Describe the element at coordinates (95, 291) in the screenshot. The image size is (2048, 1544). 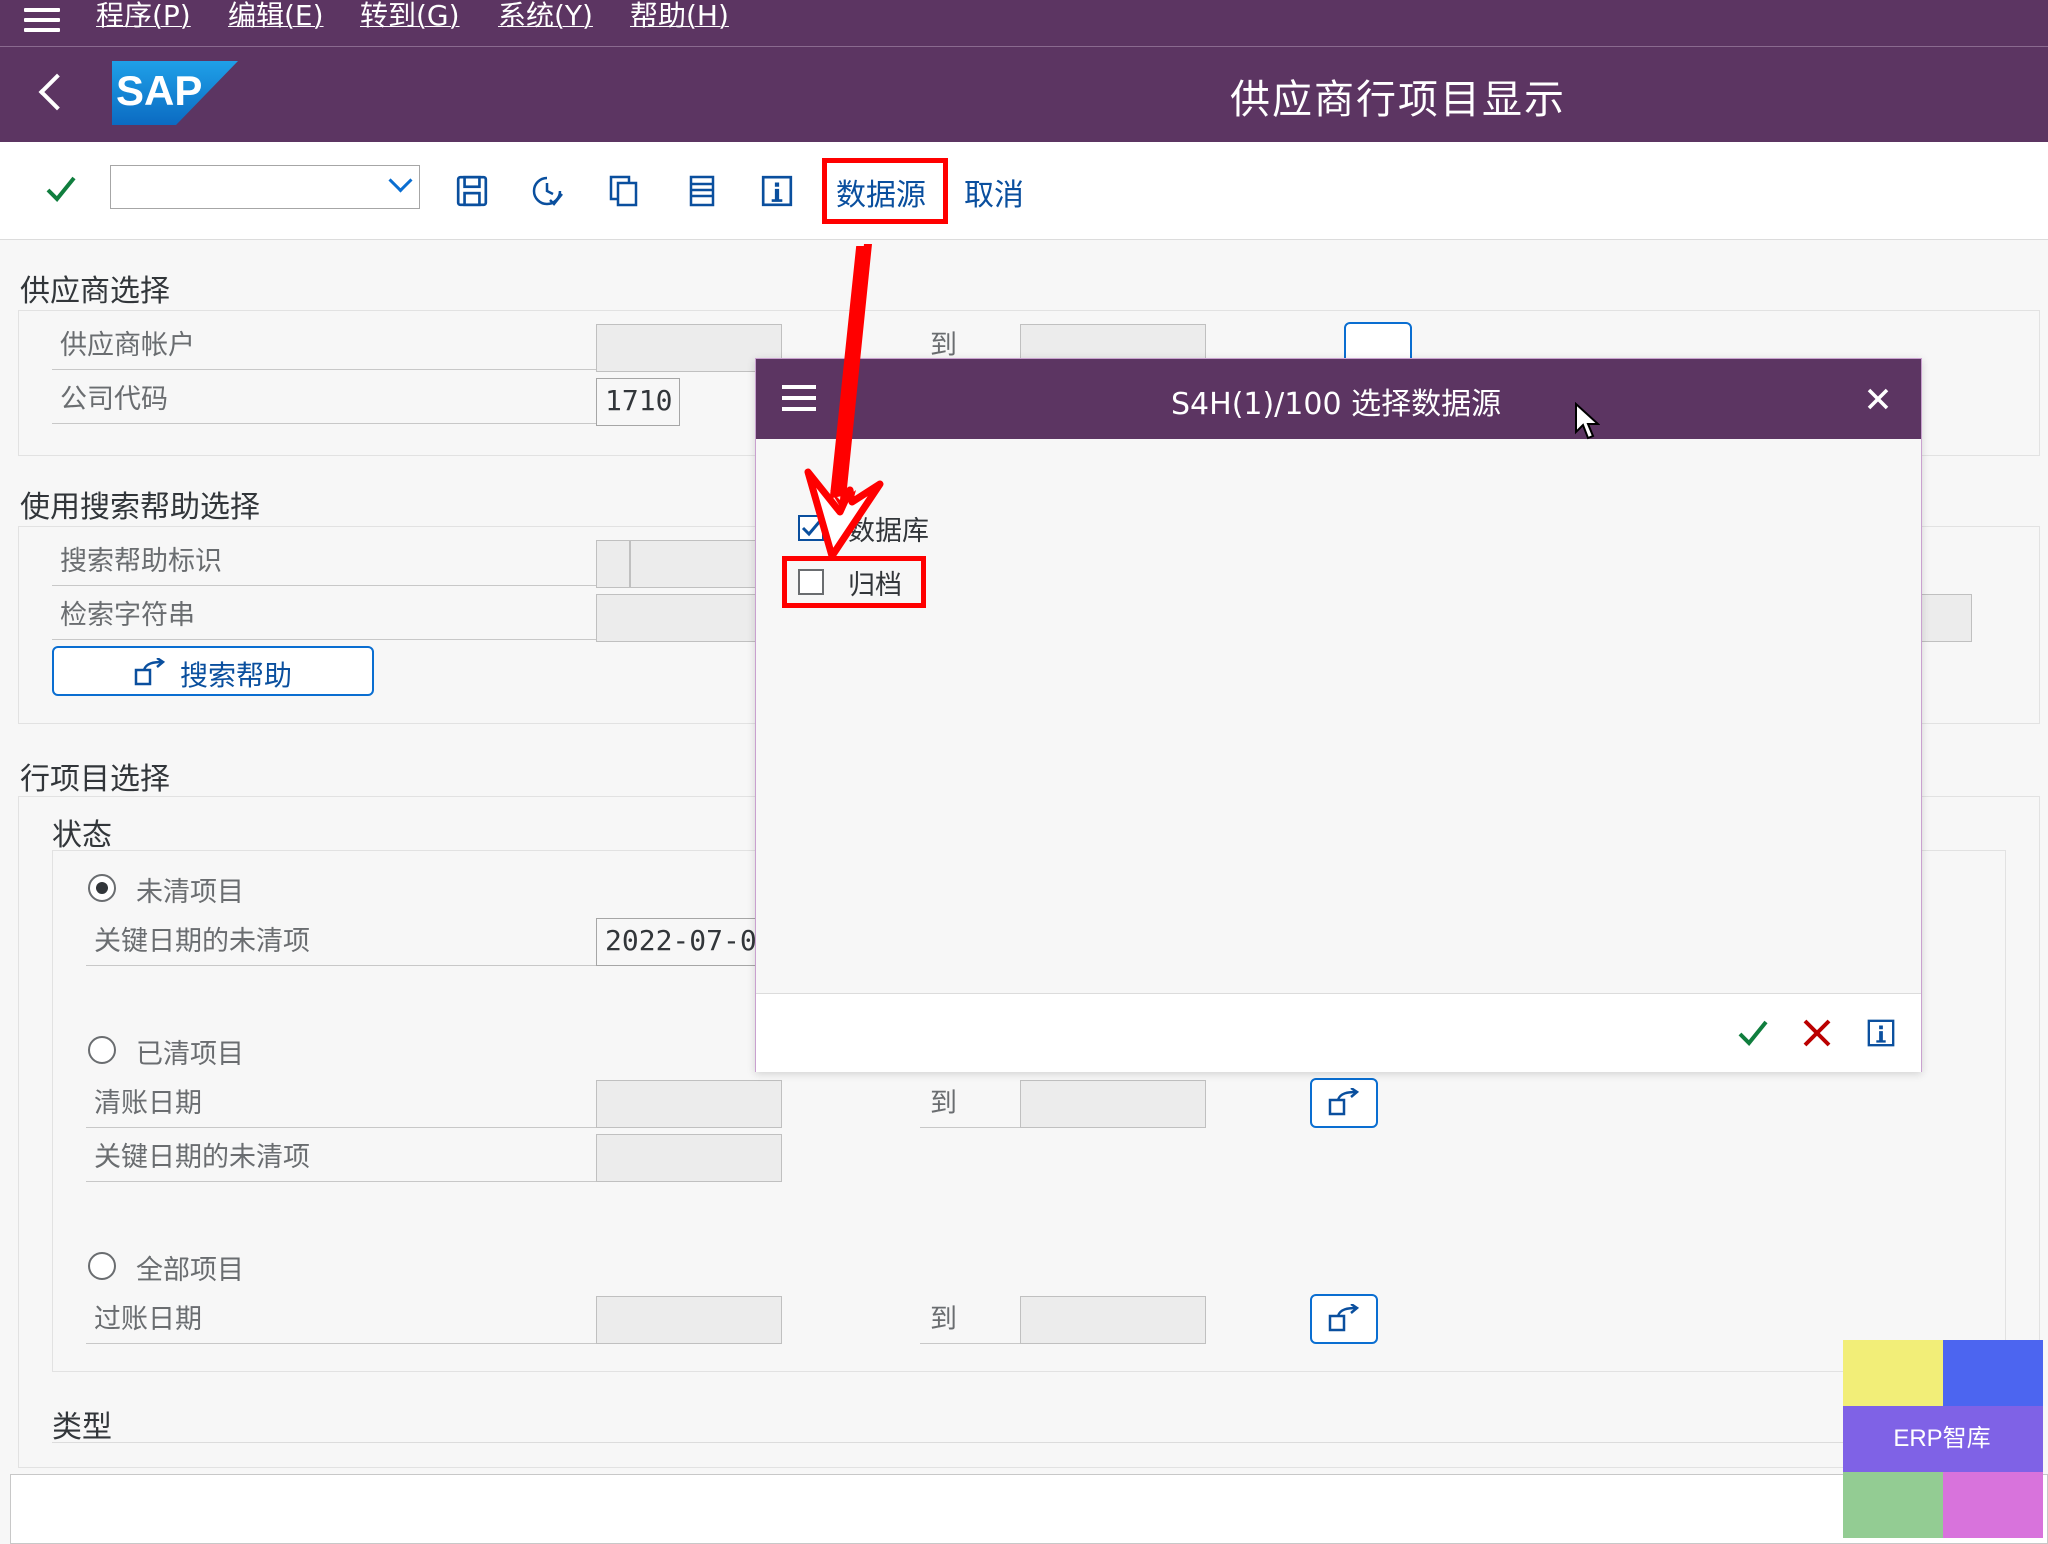
I see `vendor-selection-title: 供应商选择` at that location.